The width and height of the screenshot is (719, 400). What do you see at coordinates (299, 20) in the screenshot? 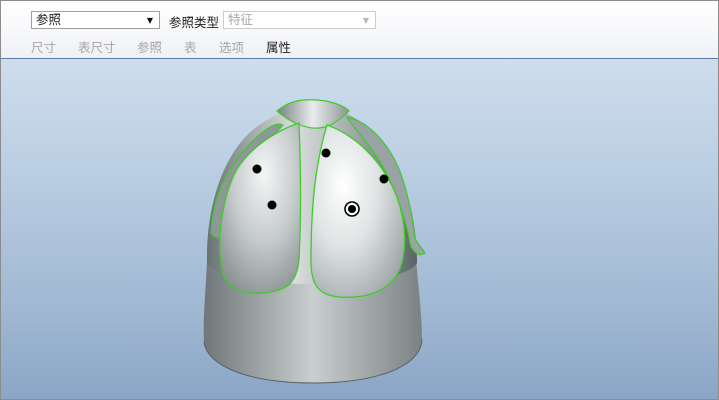
I see `reference-type-dropdown: 特征 ▼` at bounding box center [299, 20].